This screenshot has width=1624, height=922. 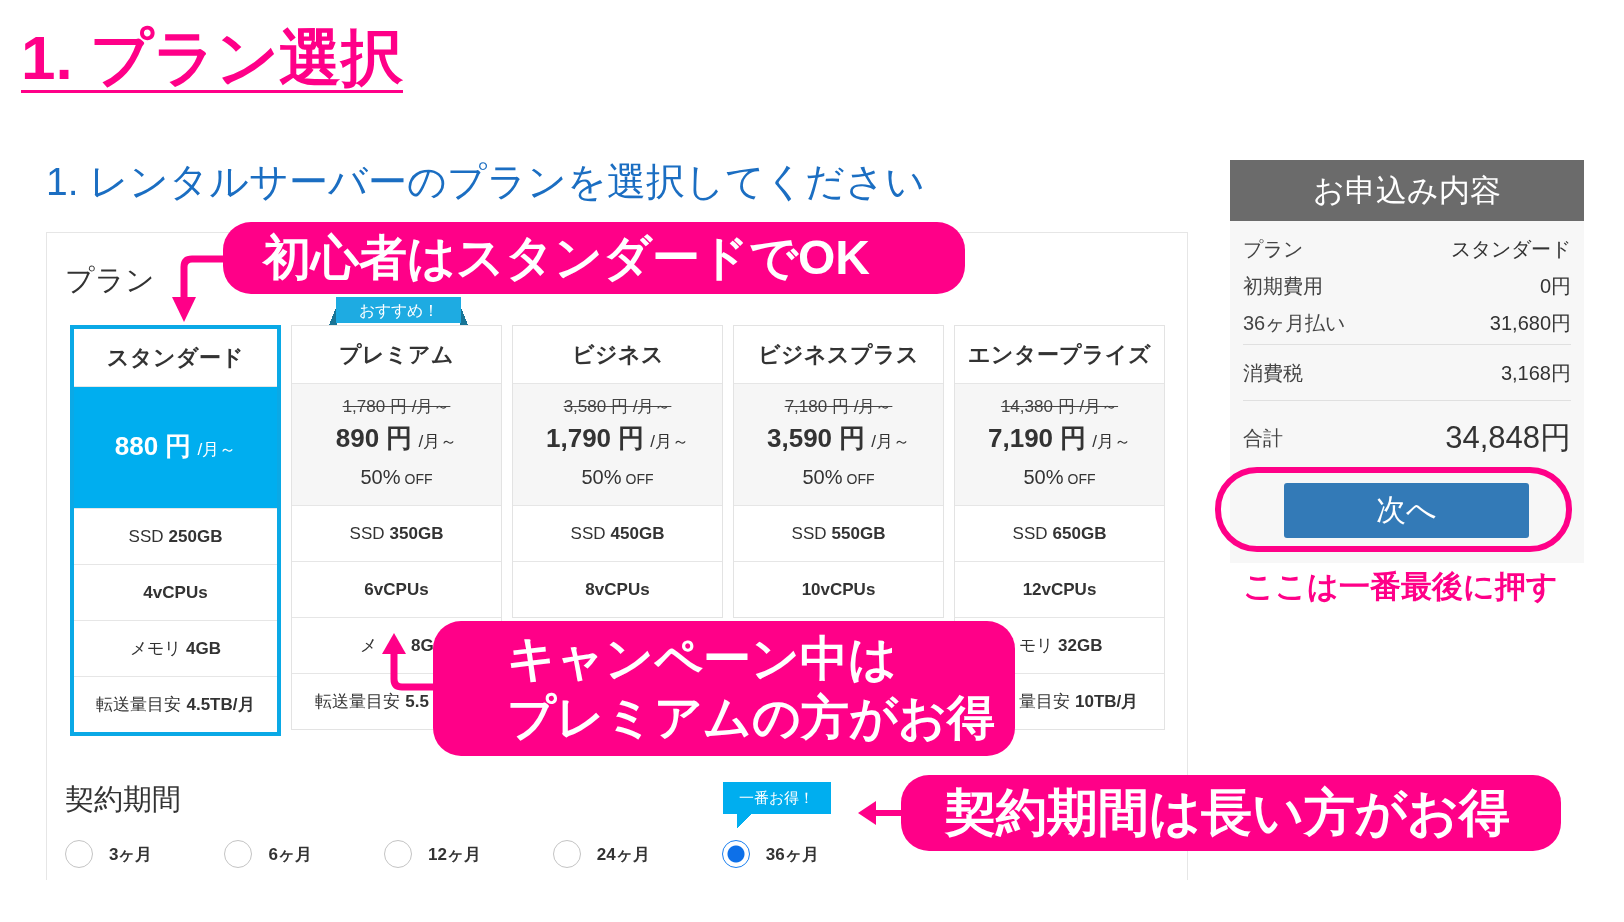 I want to click on plan-name: プレミアム, so click(x=396, y=354).